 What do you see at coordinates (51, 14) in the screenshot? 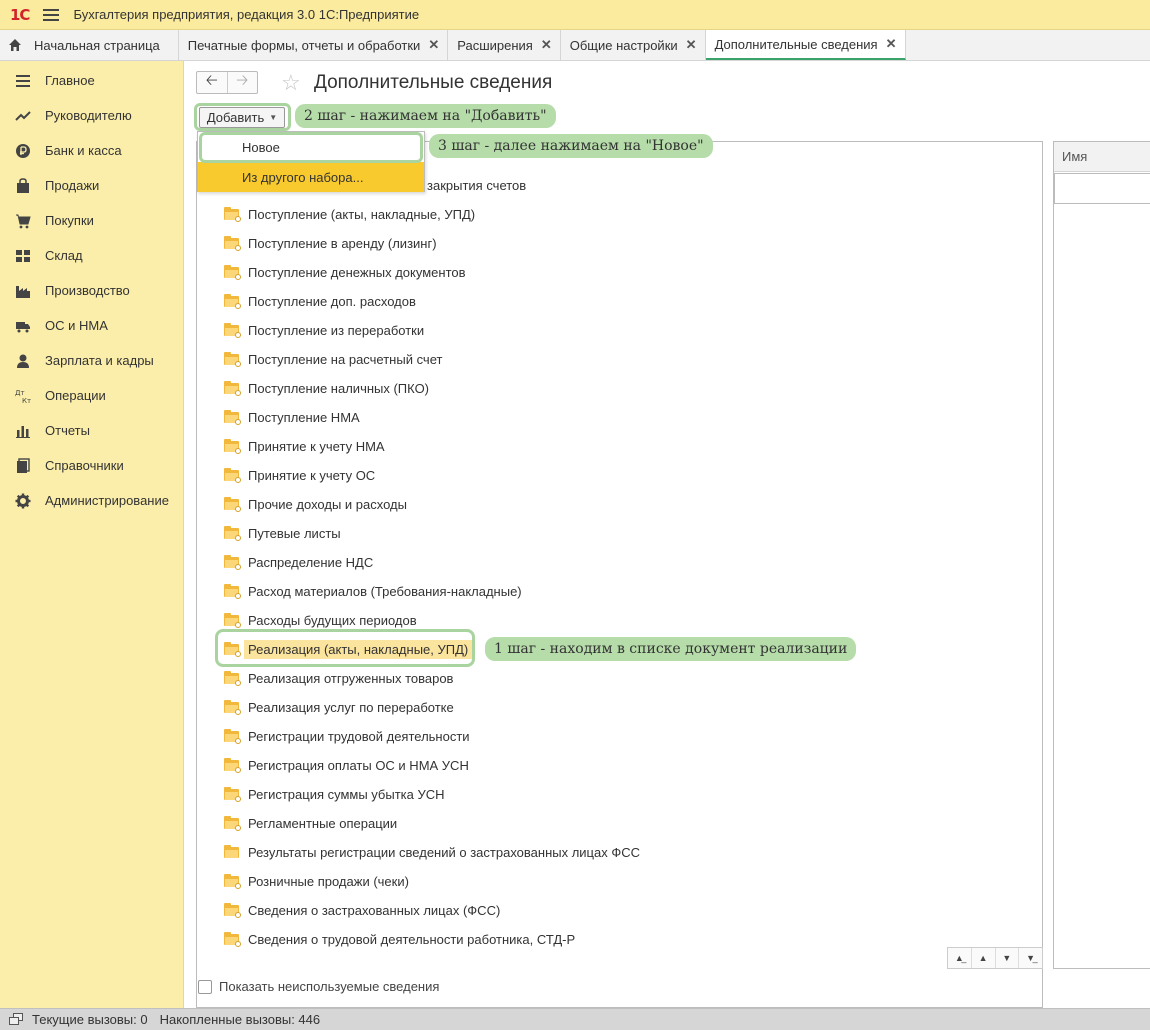
I see `hamburger-menu-icon` at bounding box center [51, 14].